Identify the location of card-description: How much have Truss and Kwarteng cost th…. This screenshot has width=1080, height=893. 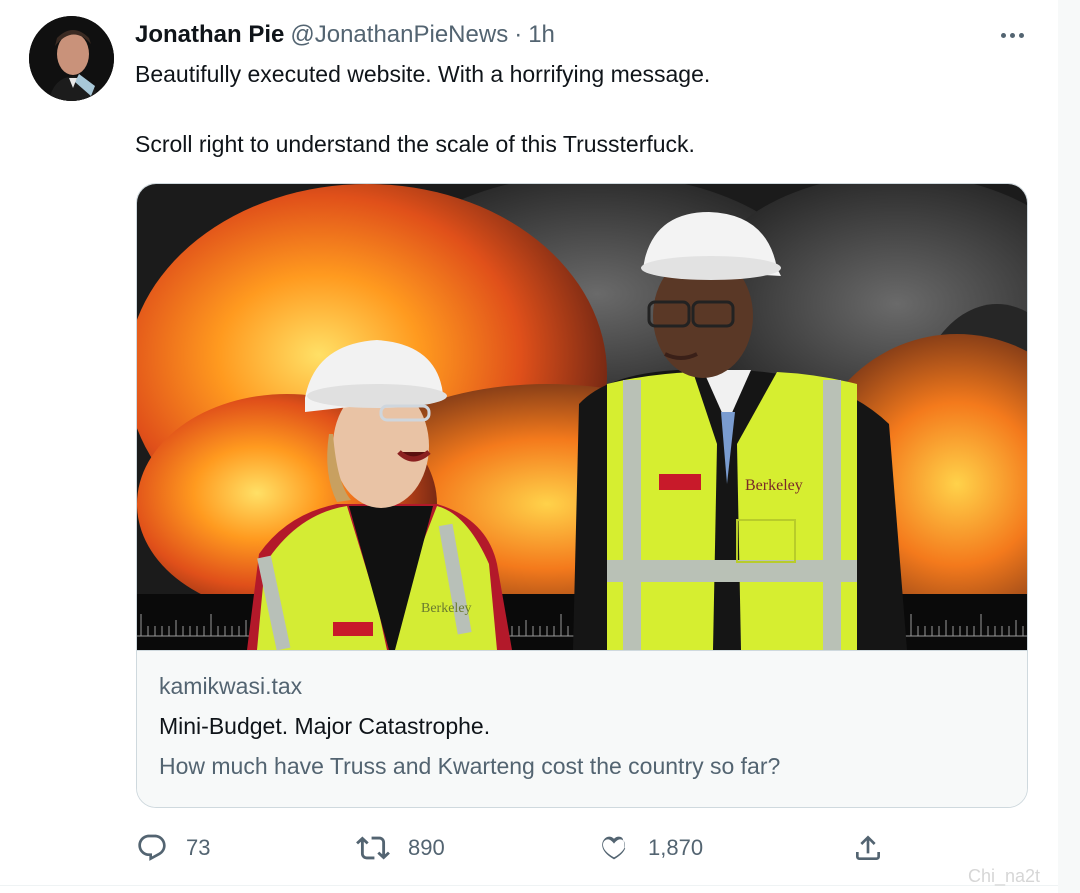
(470, 766).